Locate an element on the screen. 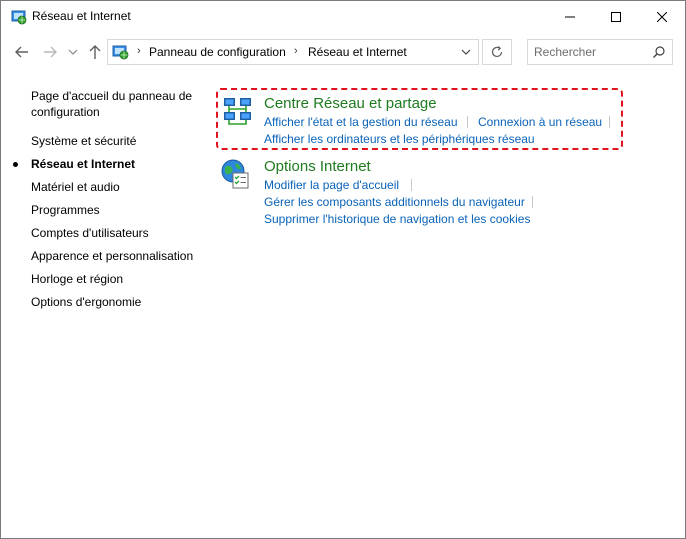 The image size is (686, 539). breadcrumb-control-panel: Panneau de configuration is located at coordinates (217, 52).